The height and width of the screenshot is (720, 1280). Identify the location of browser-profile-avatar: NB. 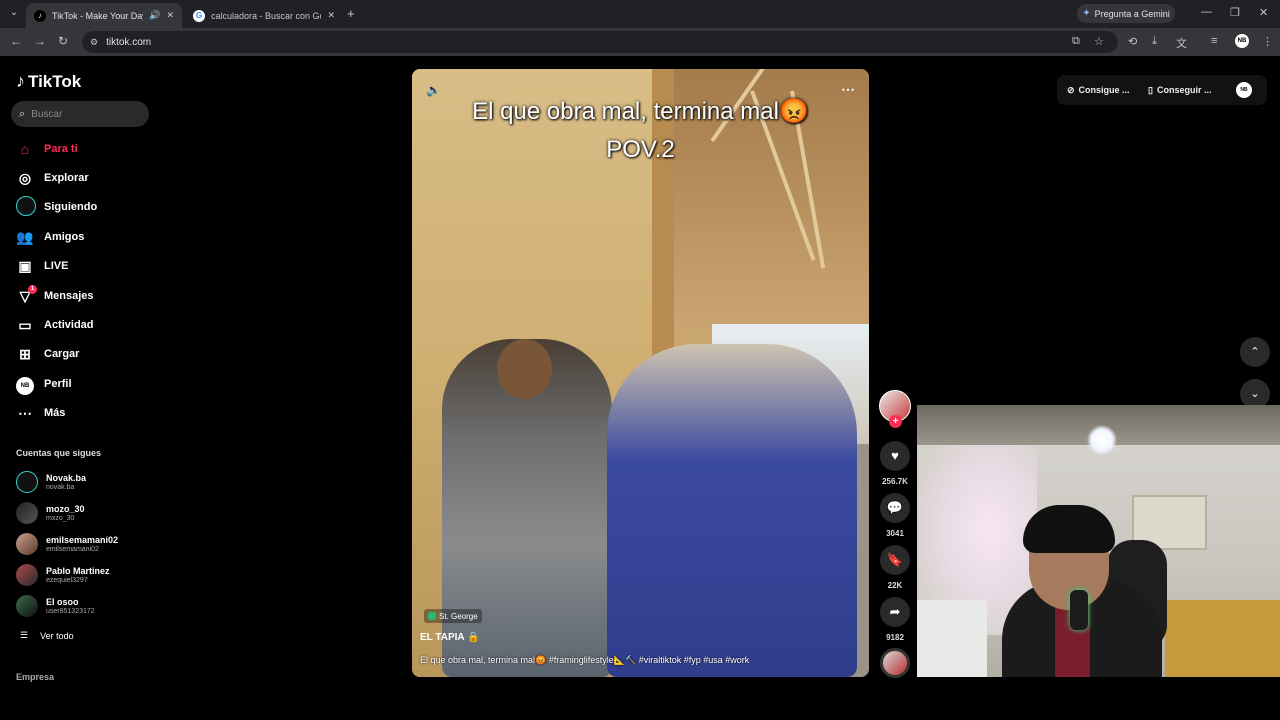
(1242, 41).